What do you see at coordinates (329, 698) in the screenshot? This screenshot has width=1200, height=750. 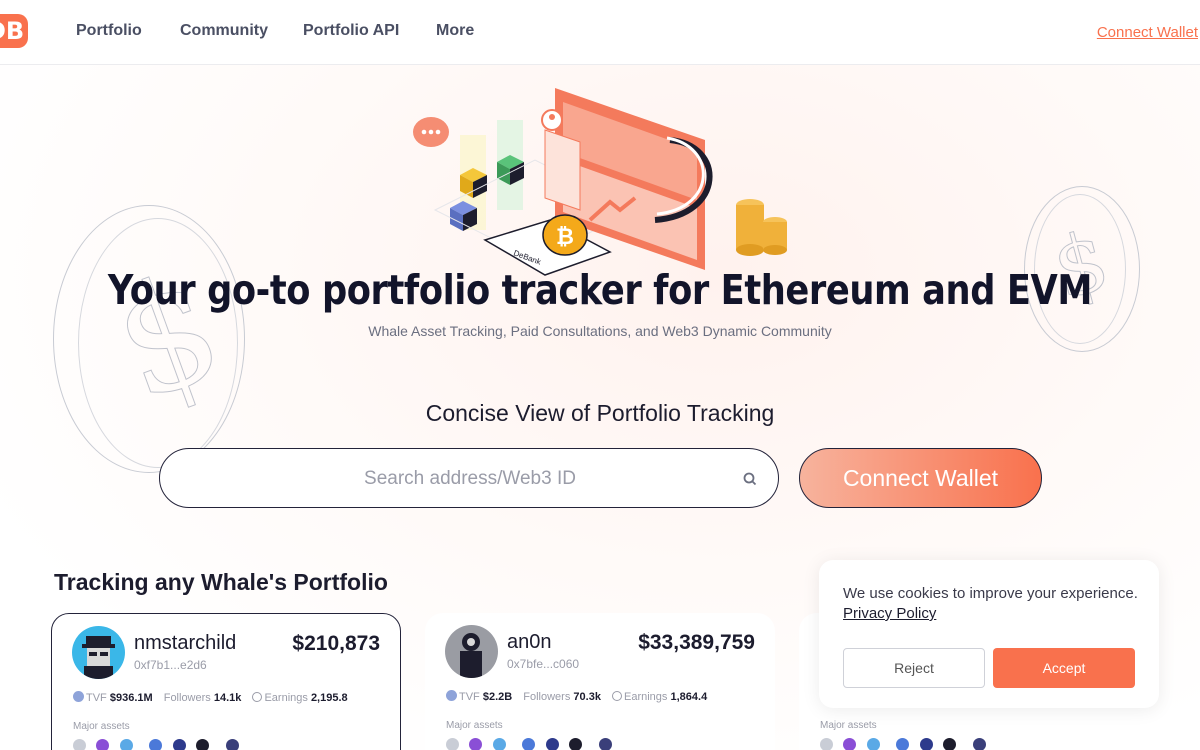 I see `earnings-value: 2,195.8` at bounding box center [329, 698].